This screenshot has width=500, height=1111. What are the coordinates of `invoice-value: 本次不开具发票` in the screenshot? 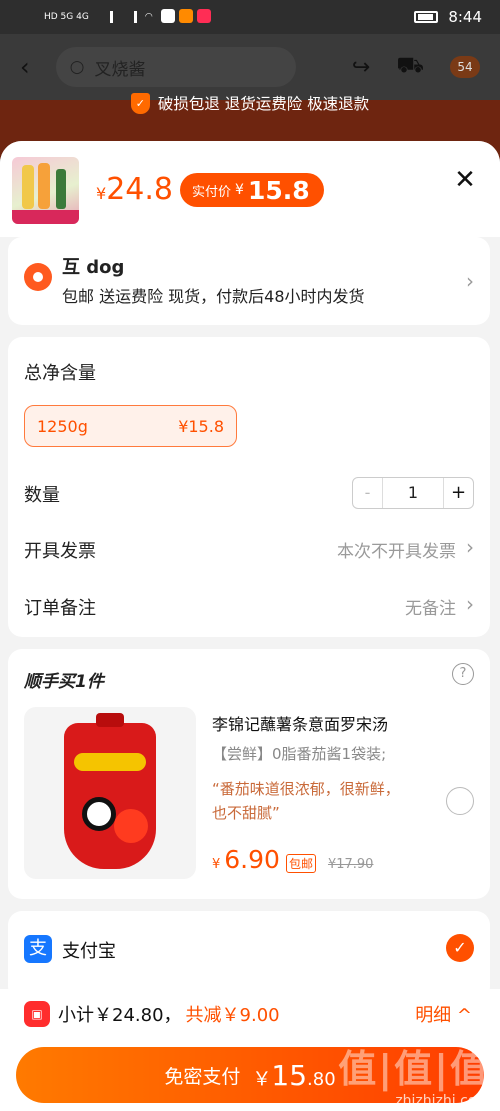 It's located at (396, 549).